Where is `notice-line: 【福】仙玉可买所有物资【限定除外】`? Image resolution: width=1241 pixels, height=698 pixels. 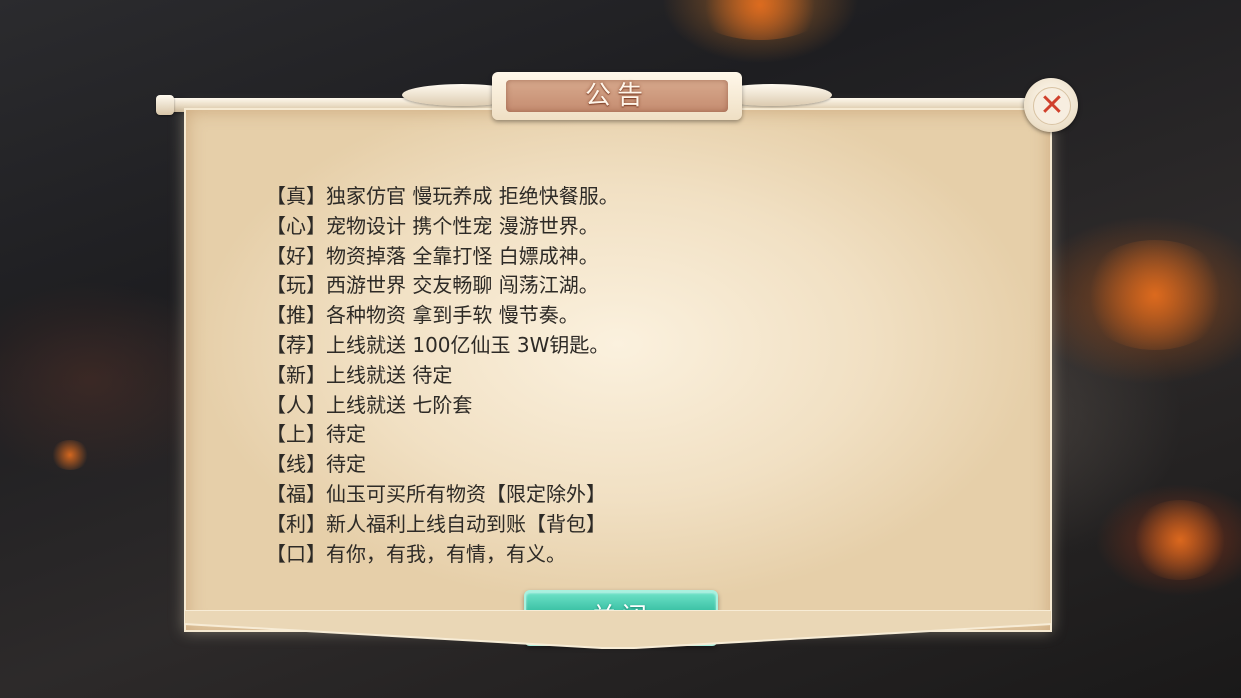
notice-line: 【福】仙玉可买所有物资【限定除外】 is located at coordinates (436, 493).